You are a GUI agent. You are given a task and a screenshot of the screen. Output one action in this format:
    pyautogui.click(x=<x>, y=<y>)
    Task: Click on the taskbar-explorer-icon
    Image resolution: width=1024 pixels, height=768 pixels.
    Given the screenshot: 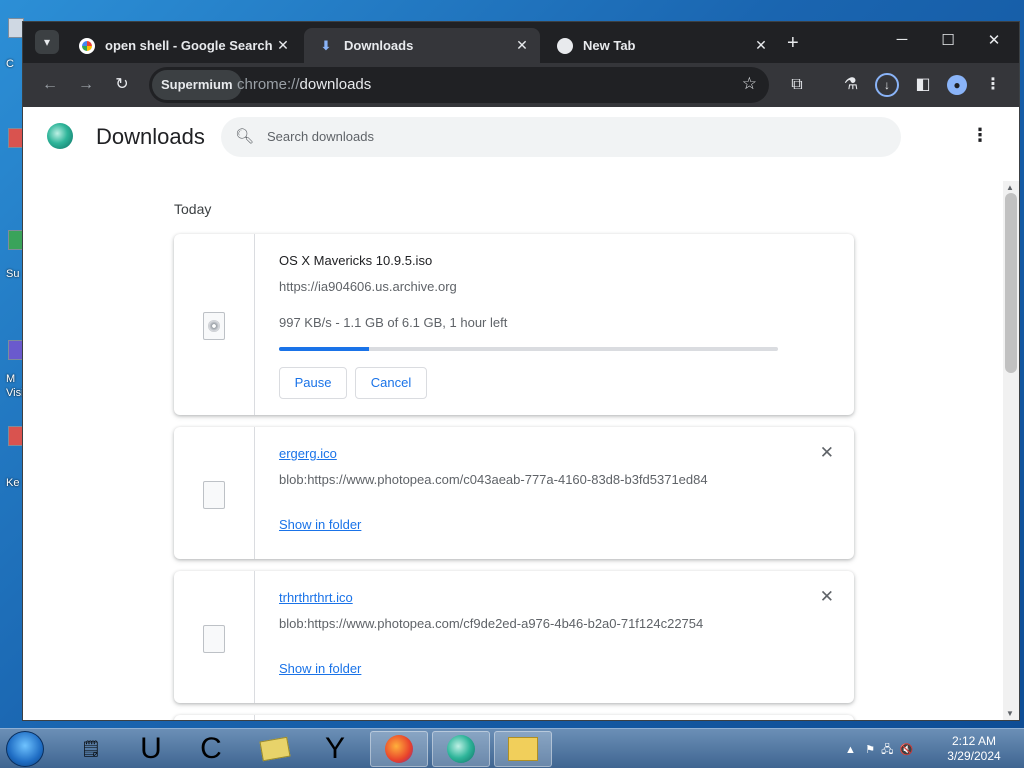 What is the action you would take?
    pyautogui.click(x=523, y=749)
    